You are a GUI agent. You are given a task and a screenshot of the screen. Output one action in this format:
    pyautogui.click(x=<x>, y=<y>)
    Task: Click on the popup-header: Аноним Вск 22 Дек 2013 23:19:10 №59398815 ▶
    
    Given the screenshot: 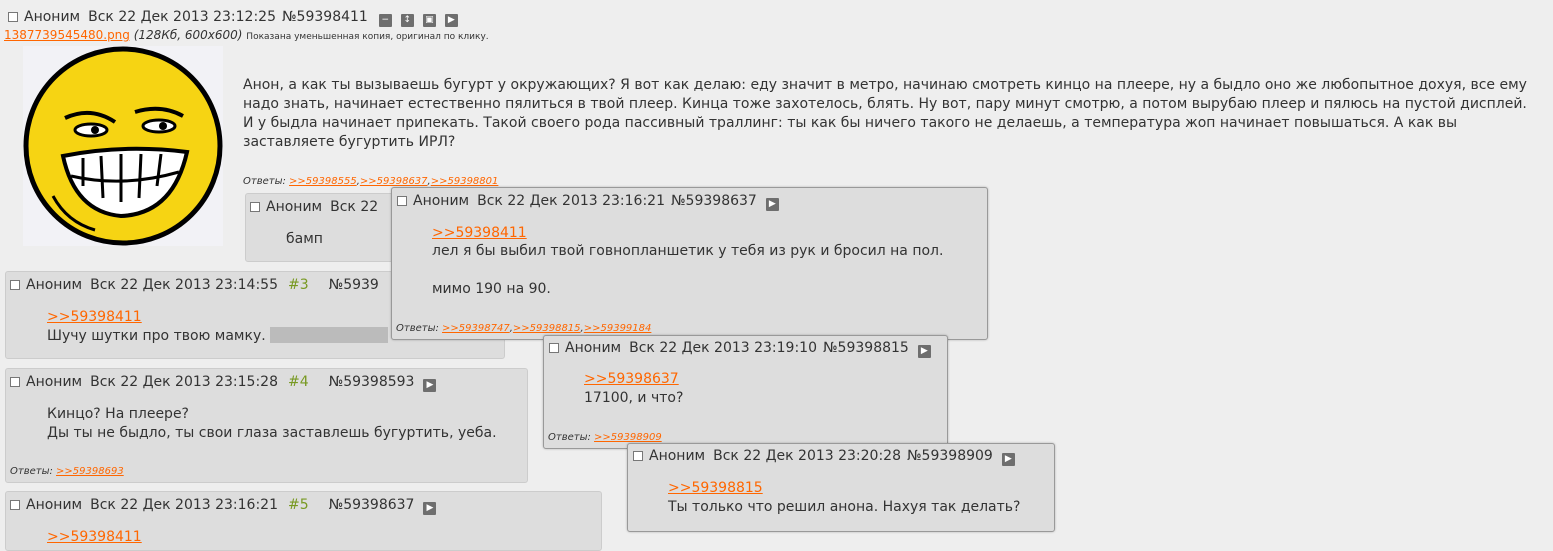 What is the action you would take?
    pyautogui.click(x=743, y=349)
    